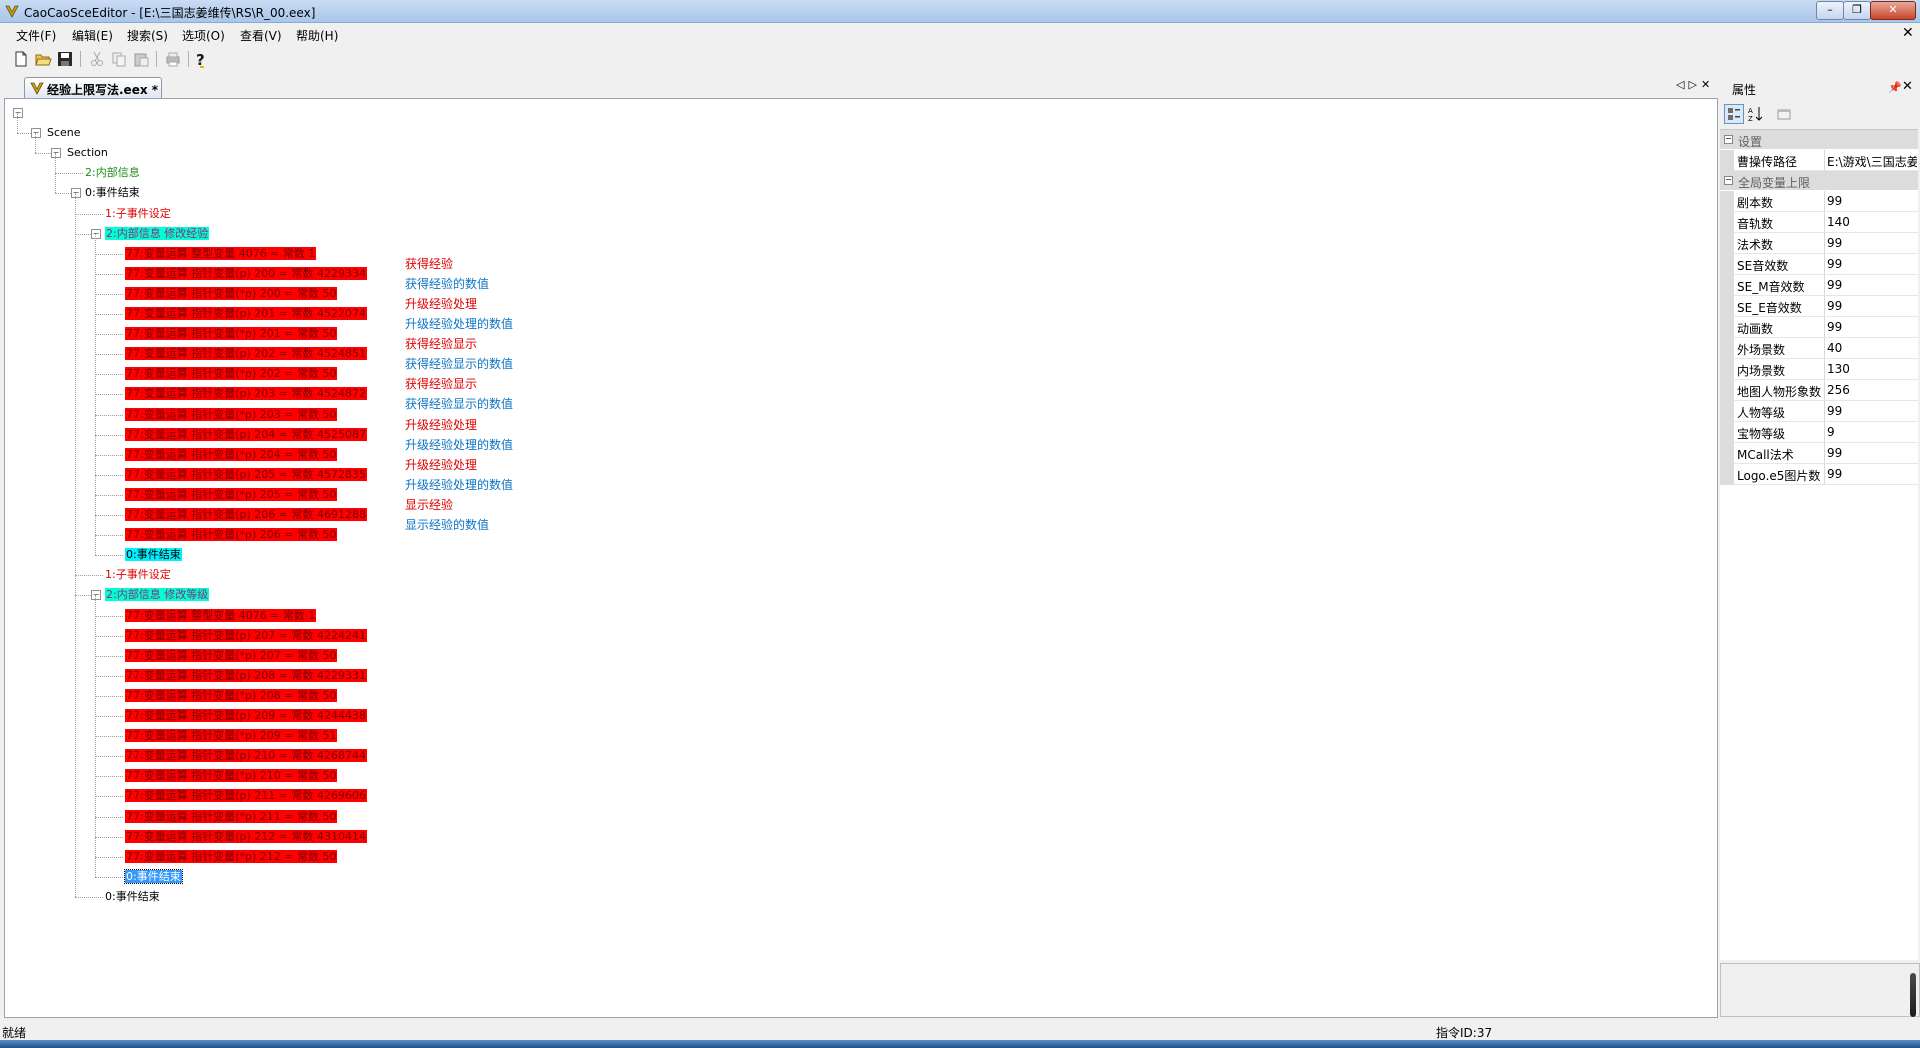 This screenshot has width=1920, height=1048. What do you see at coordinates (231, 775) in the screenshot?
I see `tree-node-op: 77:变量运算 指针变量(*p) 210 = 常数 50` at bounding box center [231, 775].